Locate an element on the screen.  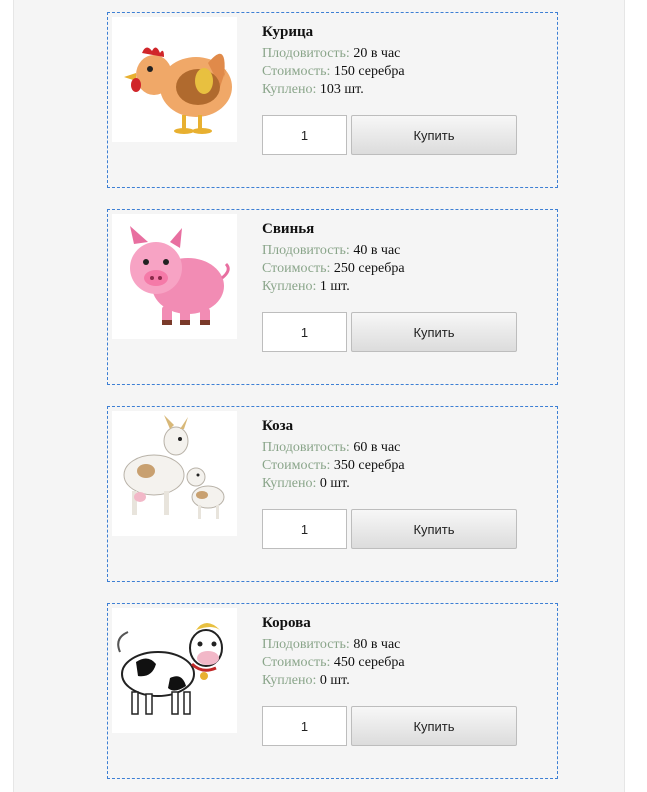
cow-image is located at coordinates (174, 670).